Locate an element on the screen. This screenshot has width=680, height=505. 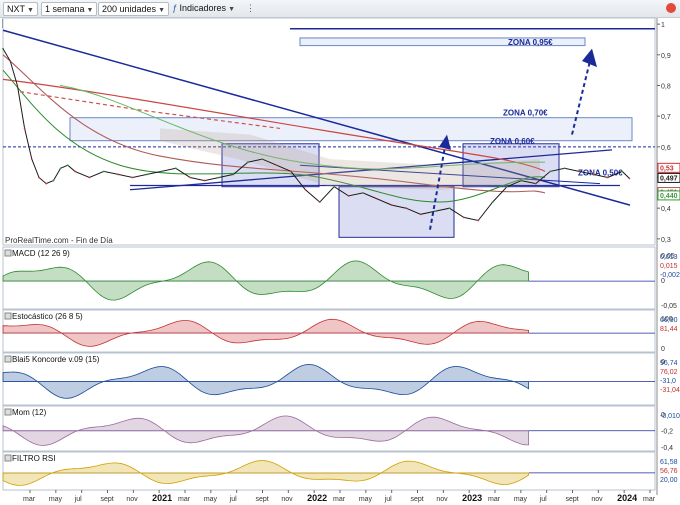
price-label: 81,44 is located at coordinates (669, 329).